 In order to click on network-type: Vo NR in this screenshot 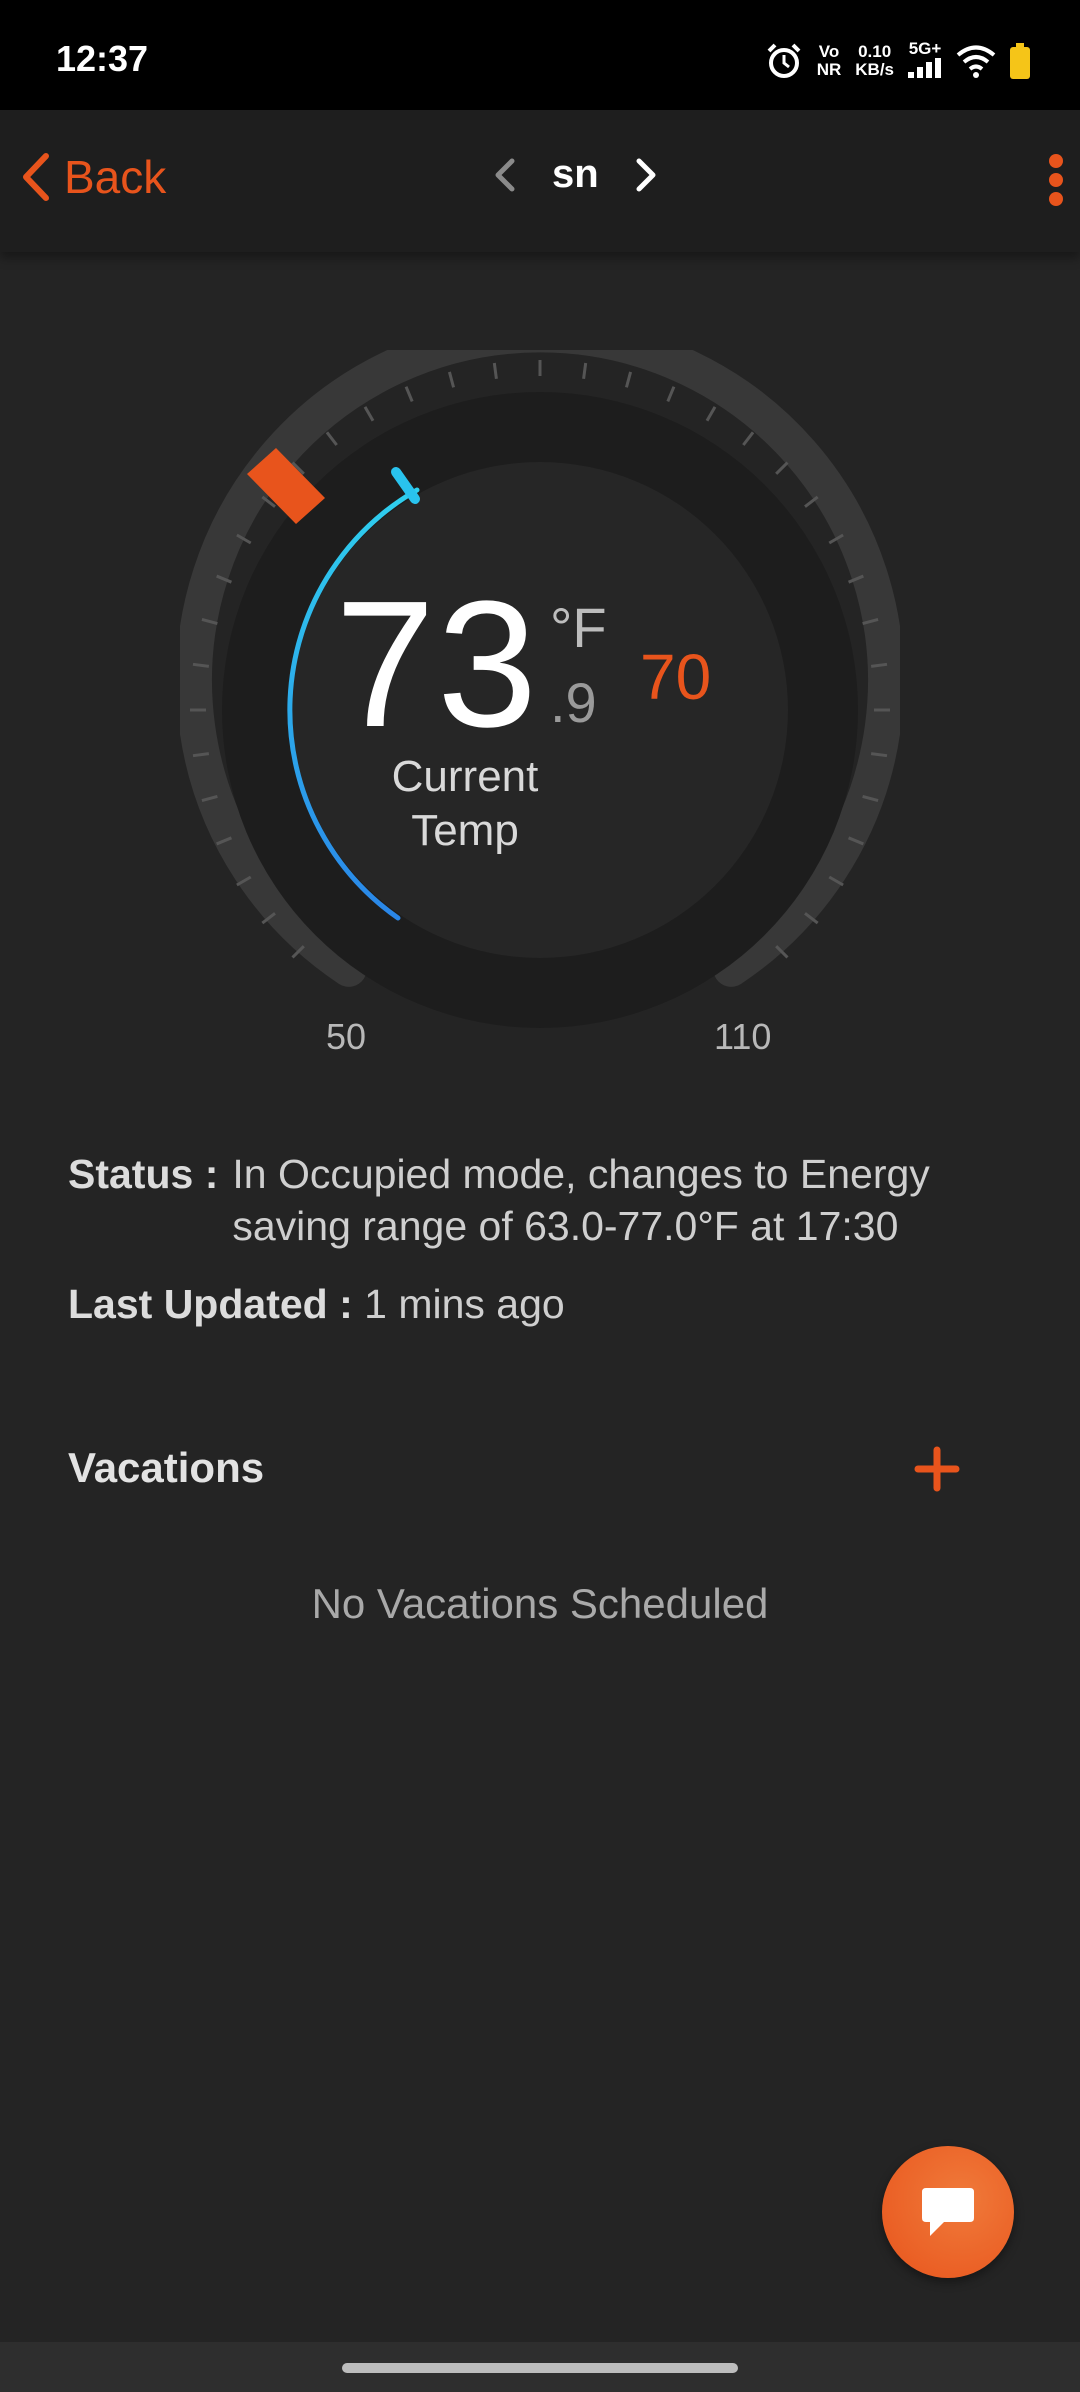, I will do `click(829, 61)`.